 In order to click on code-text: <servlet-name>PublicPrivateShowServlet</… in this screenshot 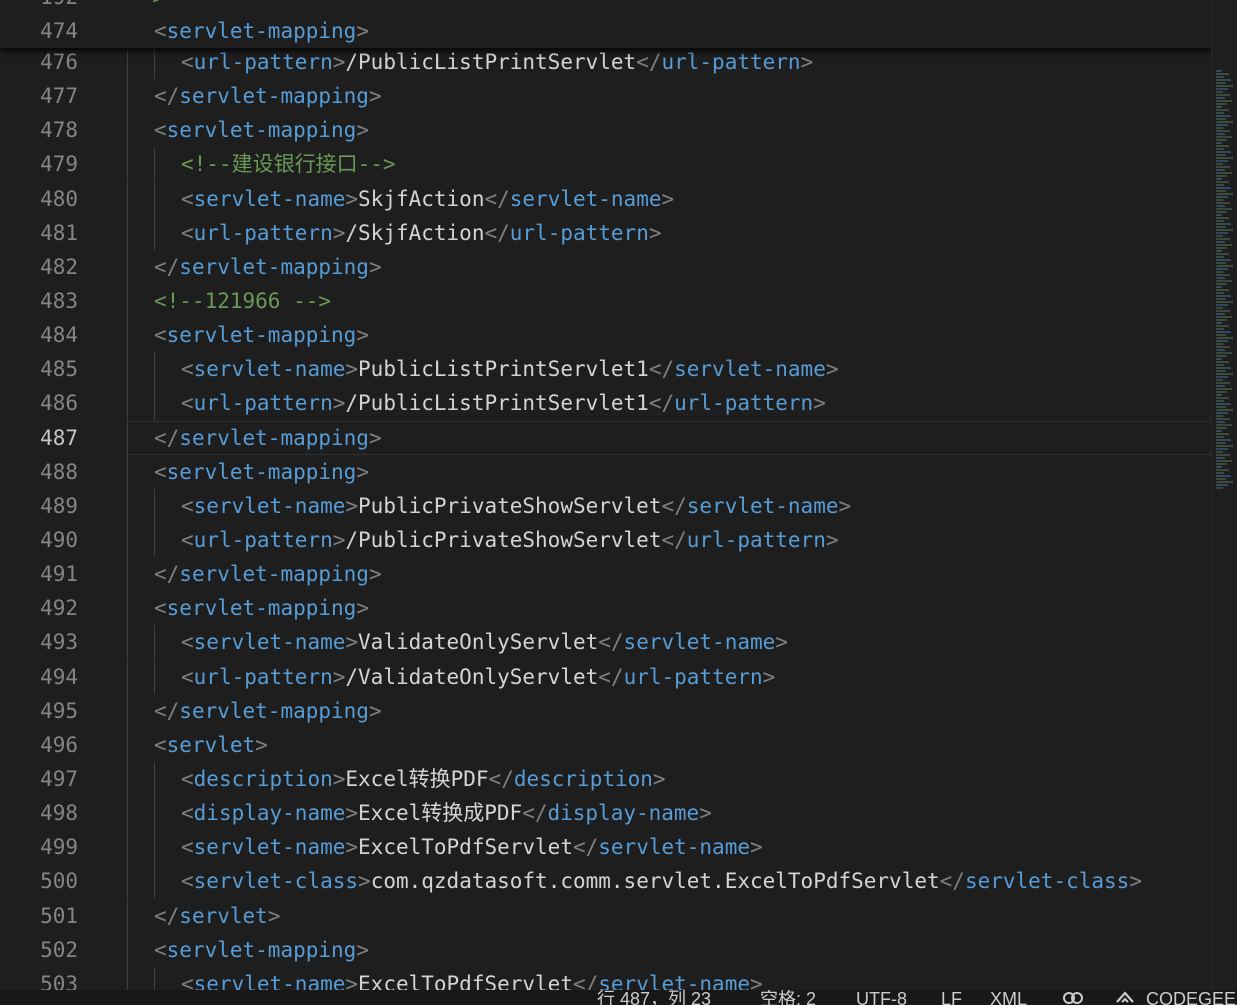, I will do `click(516, 506)`.